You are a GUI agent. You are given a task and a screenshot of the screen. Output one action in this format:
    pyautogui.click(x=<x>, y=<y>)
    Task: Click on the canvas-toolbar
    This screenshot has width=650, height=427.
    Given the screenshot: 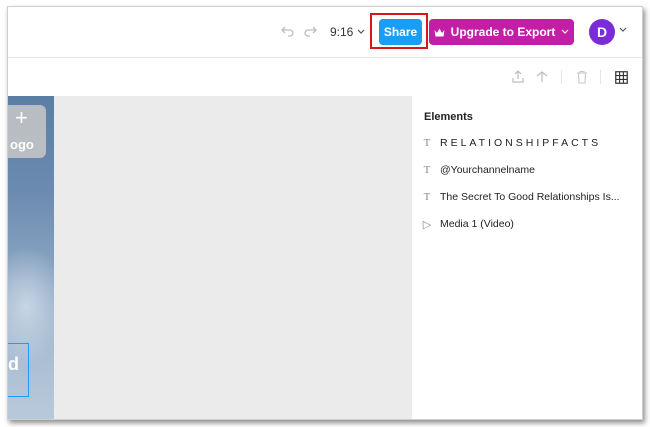 What is the action you would take?
    pyautogui.click(x=325, y=77)
    